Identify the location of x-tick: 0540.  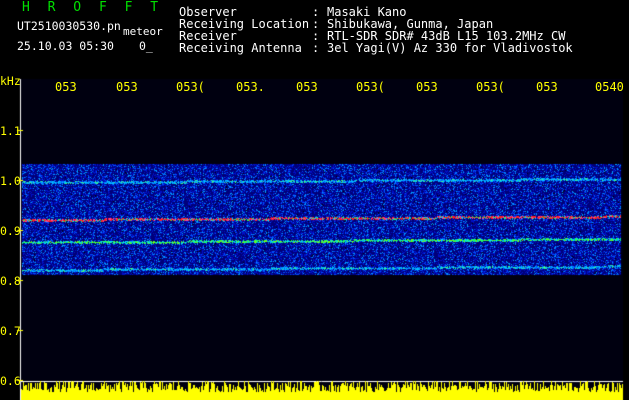
(609, 87).